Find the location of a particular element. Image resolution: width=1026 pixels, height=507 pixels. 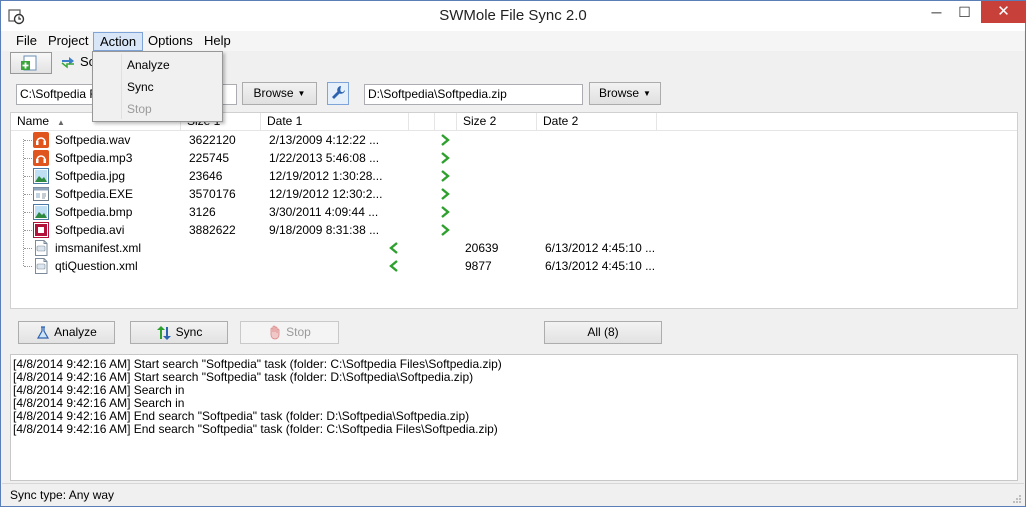

file-name-cell: Softpedia.jpg is located at coordinates (90, 176).